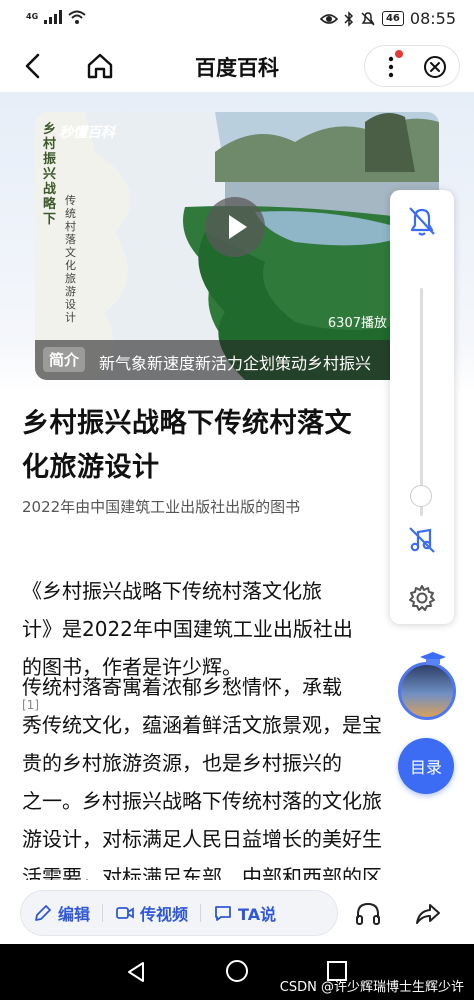 Image resolution: width=474 pixels, height=1000 pixels. What do you see at coordinates (421, 402) in the screenshot?
I see `volume-slider-track` at bounding box center [421, 402].